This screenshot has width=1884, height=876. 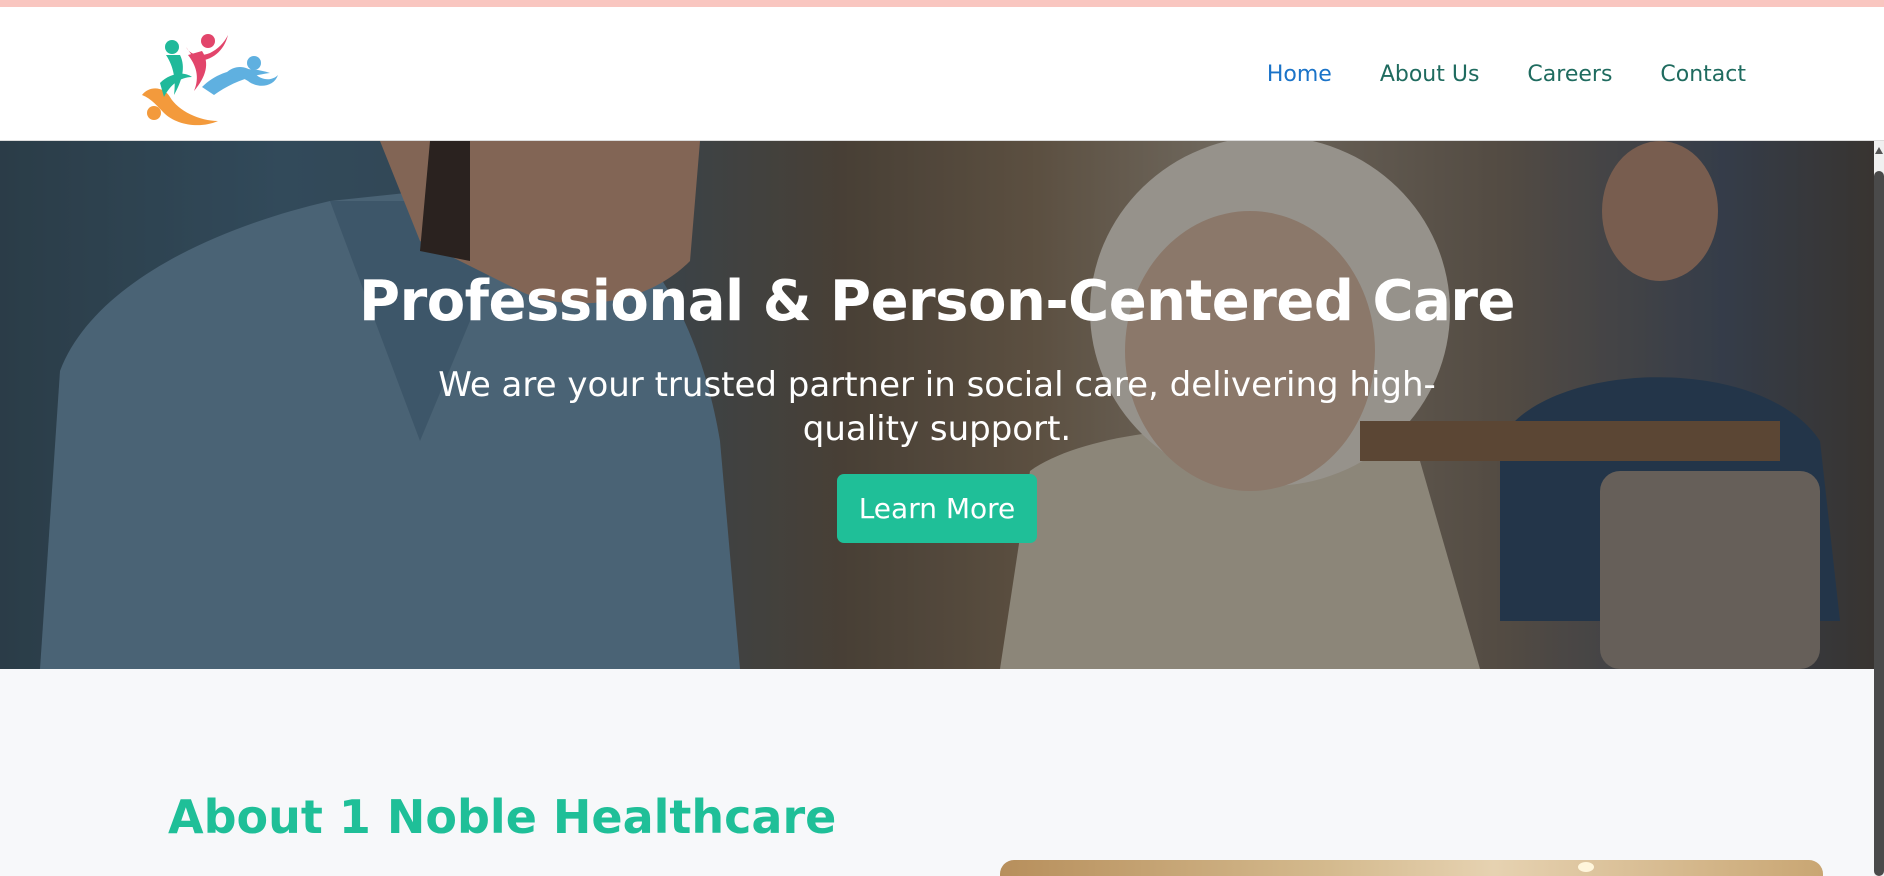 I want to click on nav-link-about-us: About Us, so click(x=1430, y=74).